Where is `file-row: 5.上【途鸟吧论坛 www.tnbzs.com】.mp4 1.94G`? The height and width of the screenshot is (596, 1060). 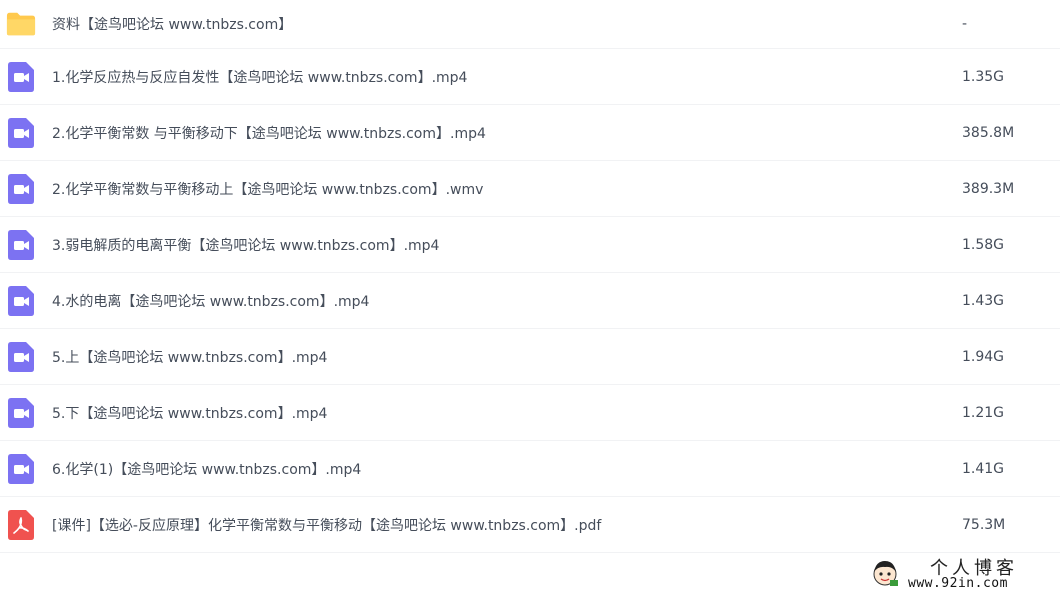 file-row: 5.上【途鸟吧论坛 www.tnbzs.com】.mp4 1.94G is located at coordinates (530, 357).